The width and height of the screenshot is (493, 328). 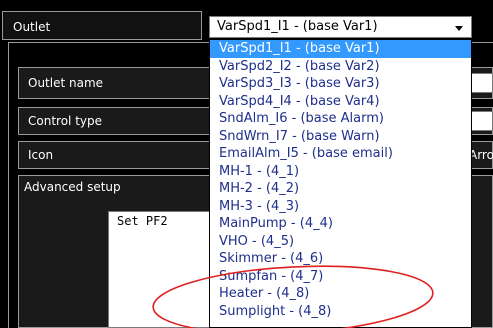 What do you see at coordinates (340, 294) in the screenshot?
I see `dropdown-option: Heater - (4_8)` at bounding box center [340, 294].